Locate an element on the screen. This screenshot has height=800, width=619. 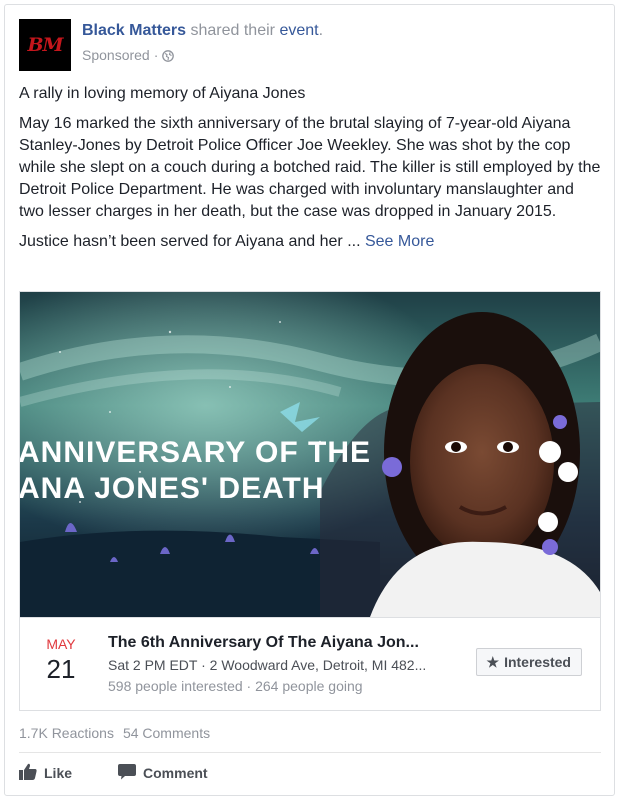
page-avatar: BM is located at coordinates (45, 45).